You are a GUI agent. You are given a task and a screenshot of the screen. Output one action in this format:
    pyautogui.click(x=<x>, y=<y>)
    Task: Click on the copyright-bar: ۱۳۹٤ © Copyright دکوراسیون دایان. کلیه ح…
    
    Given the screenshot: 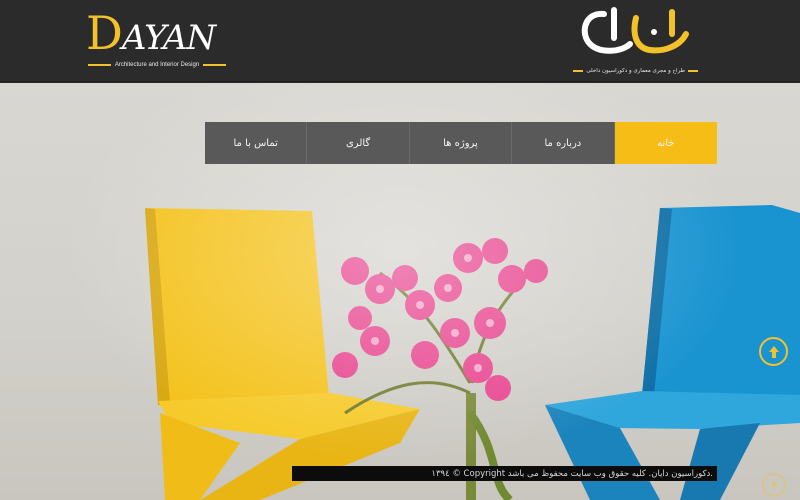 What is the action you would take?
    pyautogui.click(x=504, y=473)
    